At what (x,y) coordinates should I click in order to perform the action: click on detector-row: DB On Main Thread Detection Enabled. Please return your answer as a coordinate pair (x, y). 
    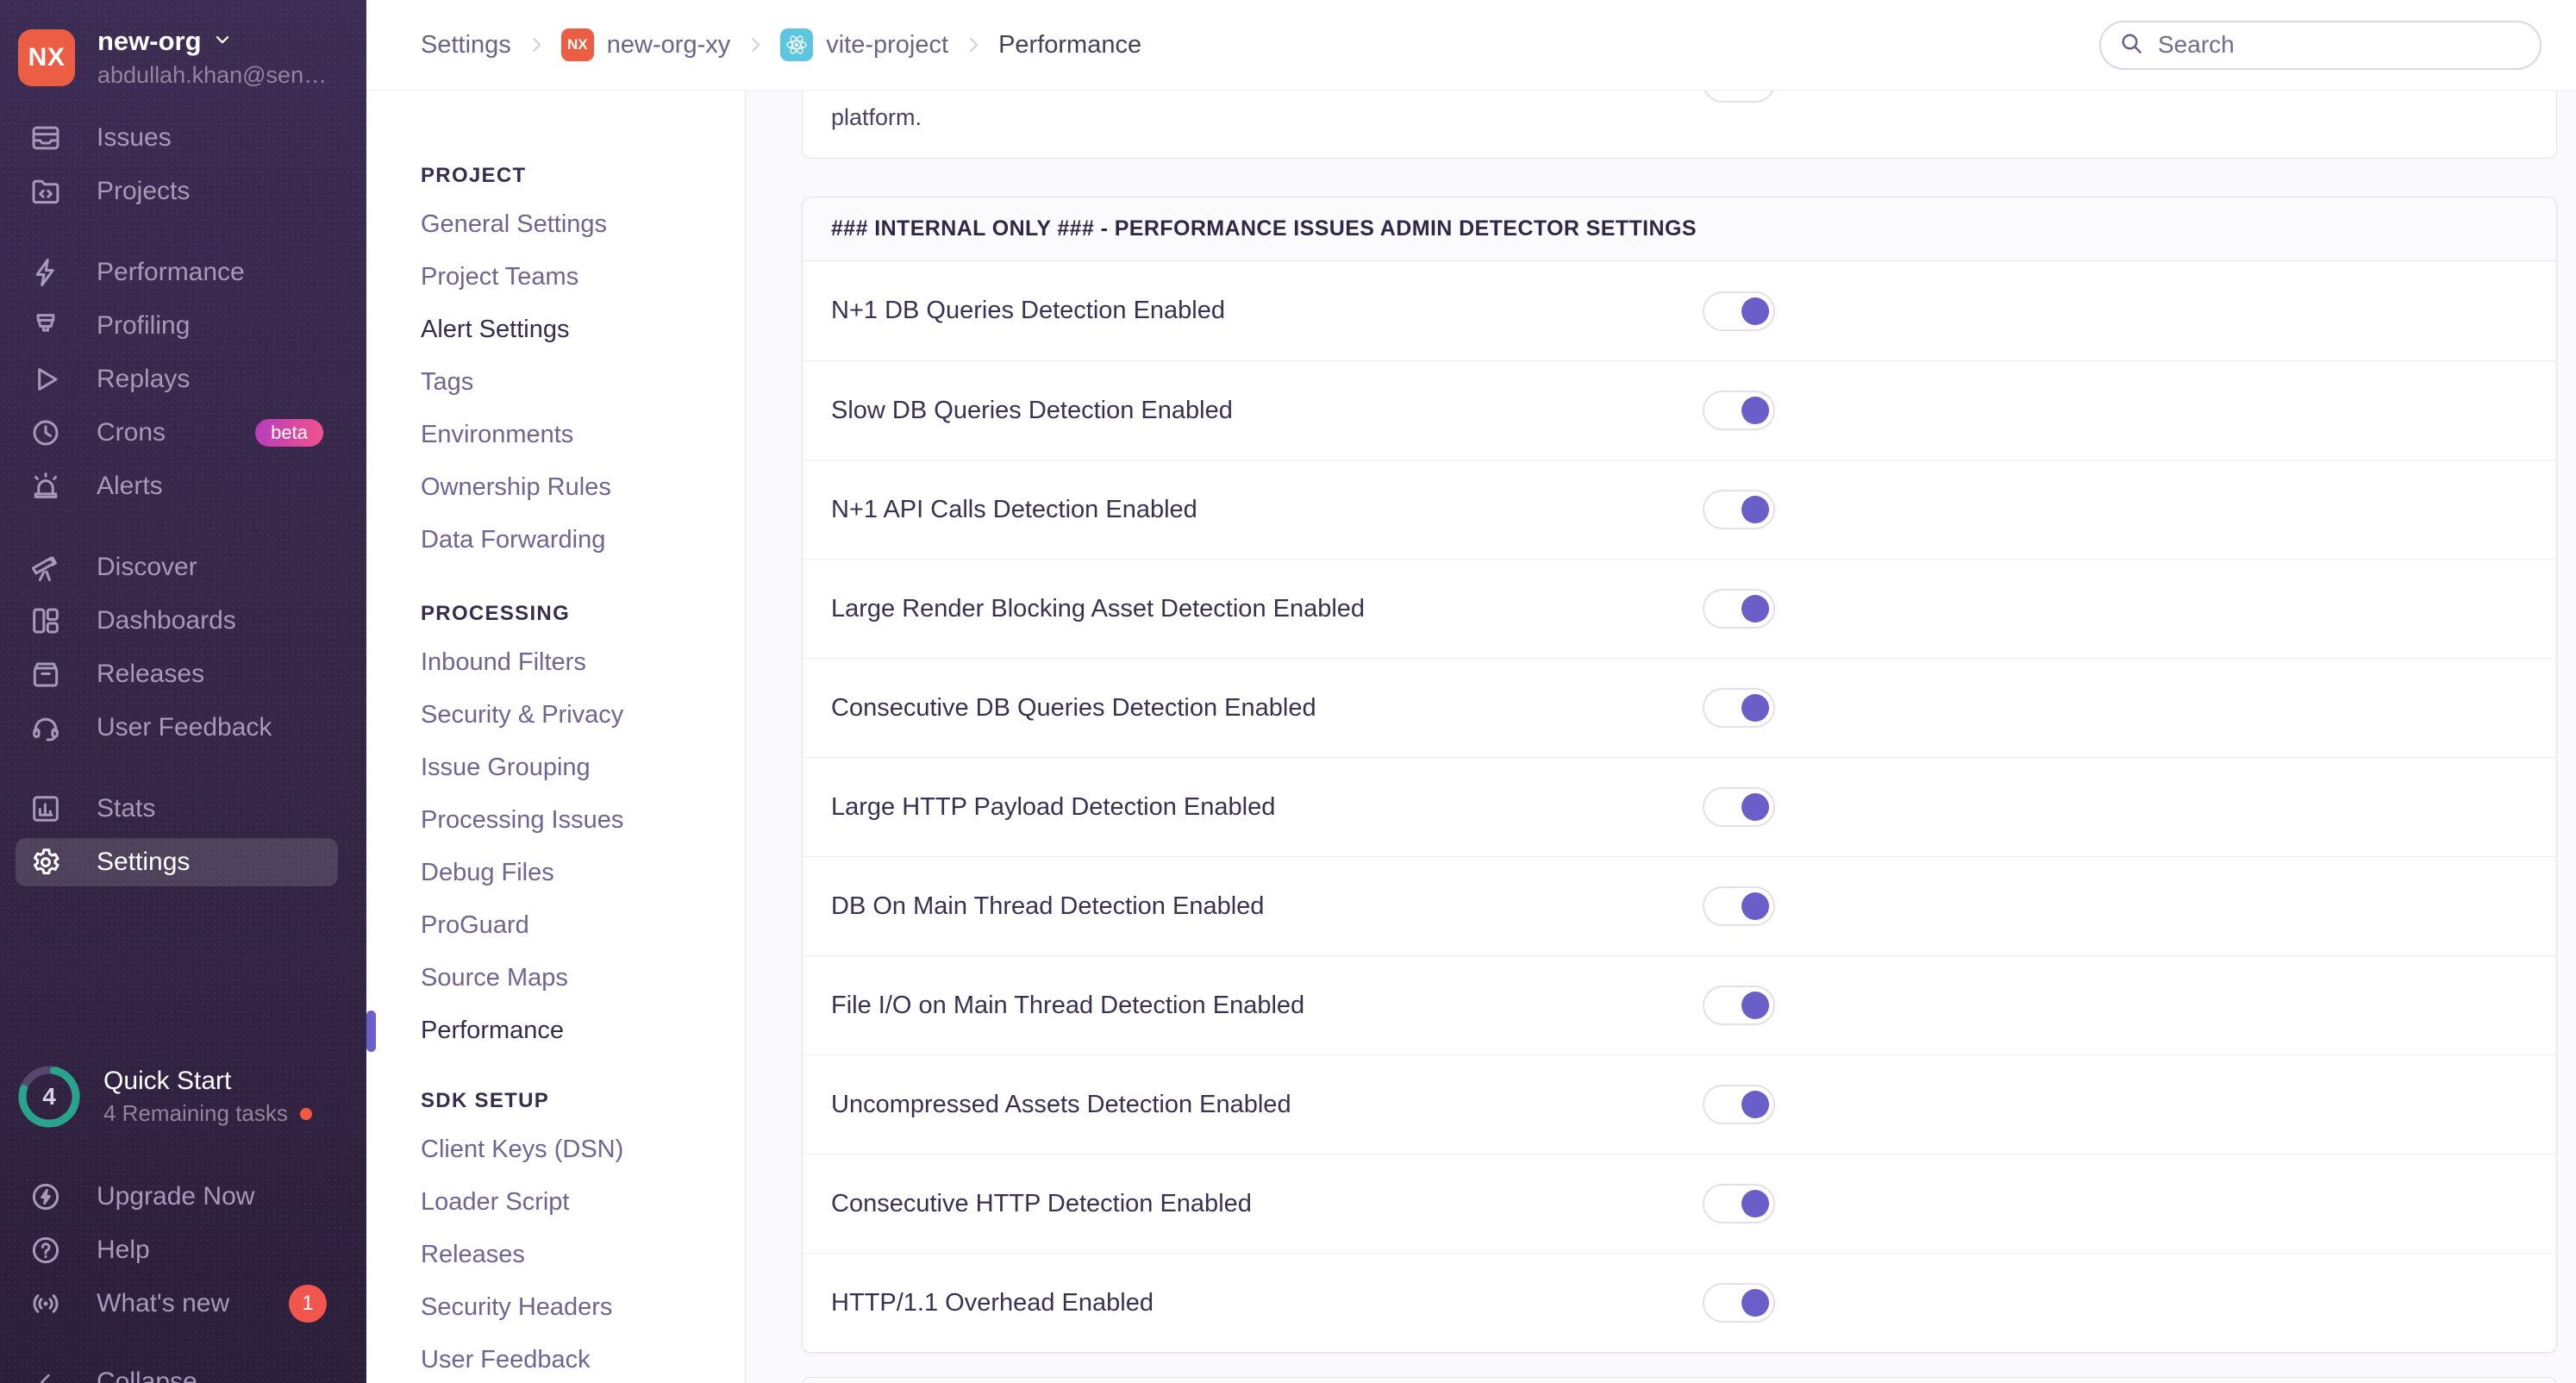
    Looking at the image, I should click on (1679, 905).